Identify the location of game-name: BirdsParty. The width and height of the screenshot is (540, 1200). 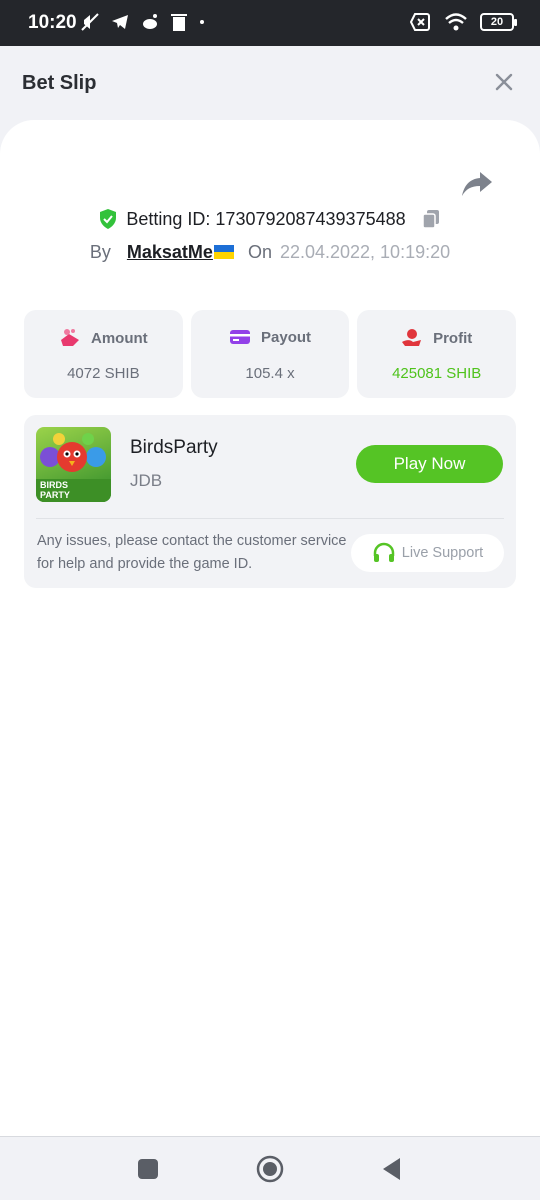
(174, 447).